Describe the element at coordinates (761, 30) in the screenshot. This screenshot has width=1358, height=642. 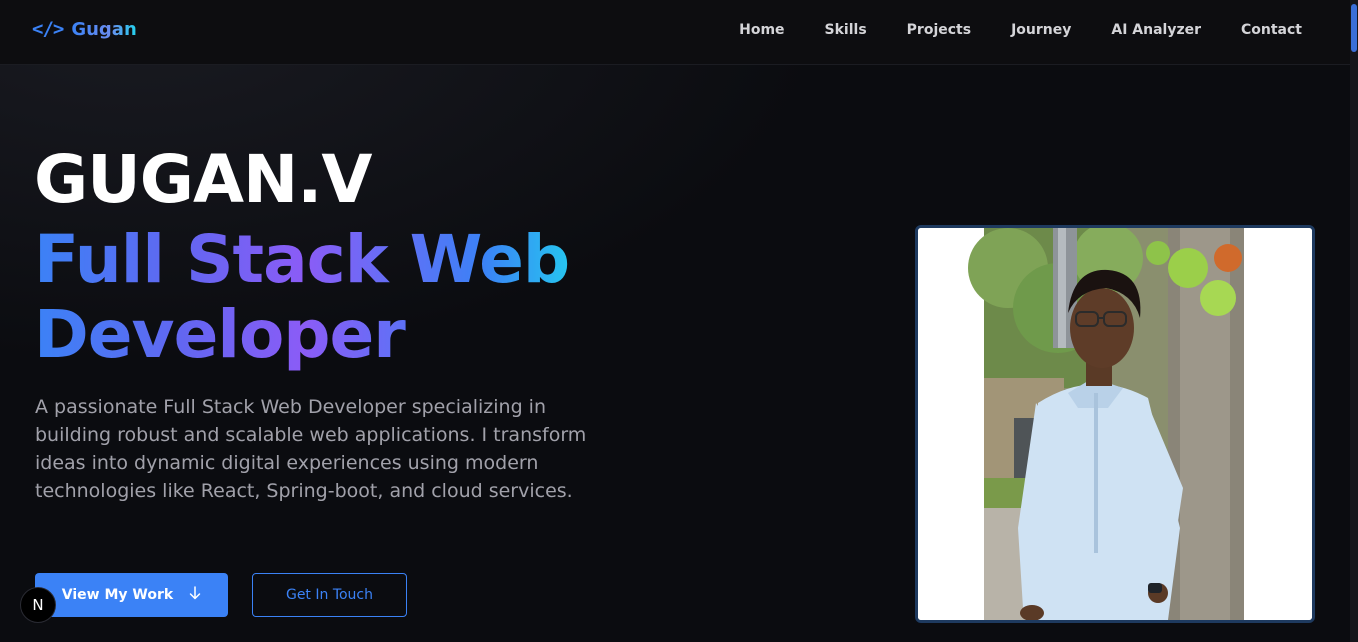
I see `nav-link-home: Home` at that location.